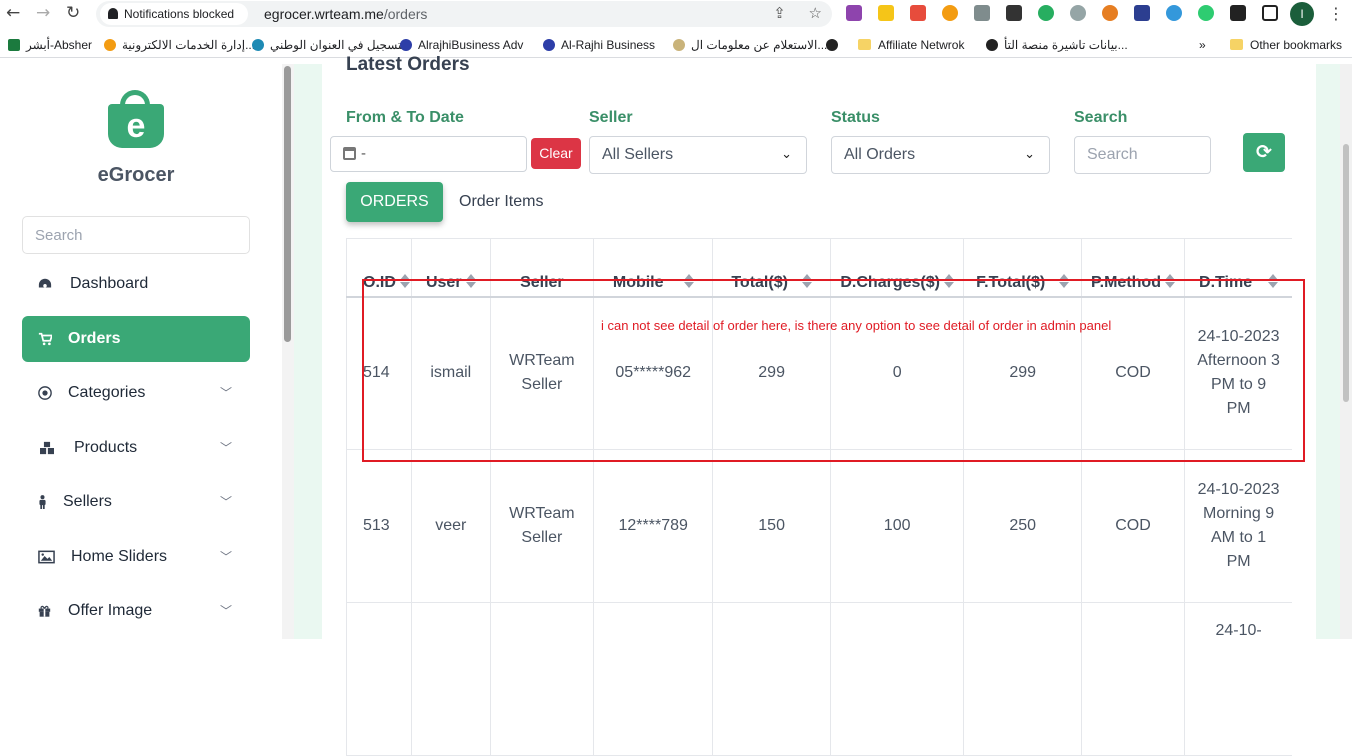  What do you see at coordinates (652, 526) in the screenshot?
I see `mobile-cell: 12****789` at bounding box center [652, 526].